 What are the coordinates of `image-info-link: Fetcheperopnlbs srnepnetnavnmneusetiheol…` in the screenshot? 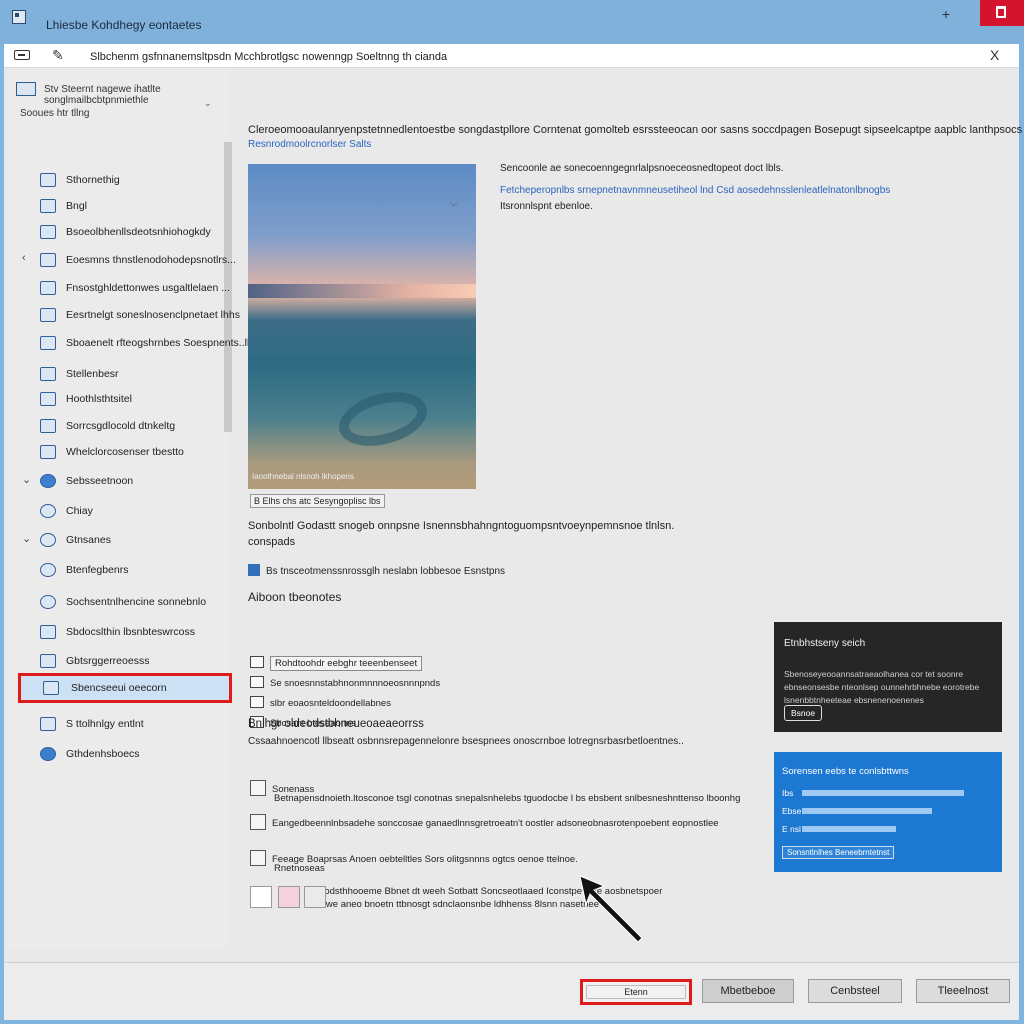 It's located at (695, 190).